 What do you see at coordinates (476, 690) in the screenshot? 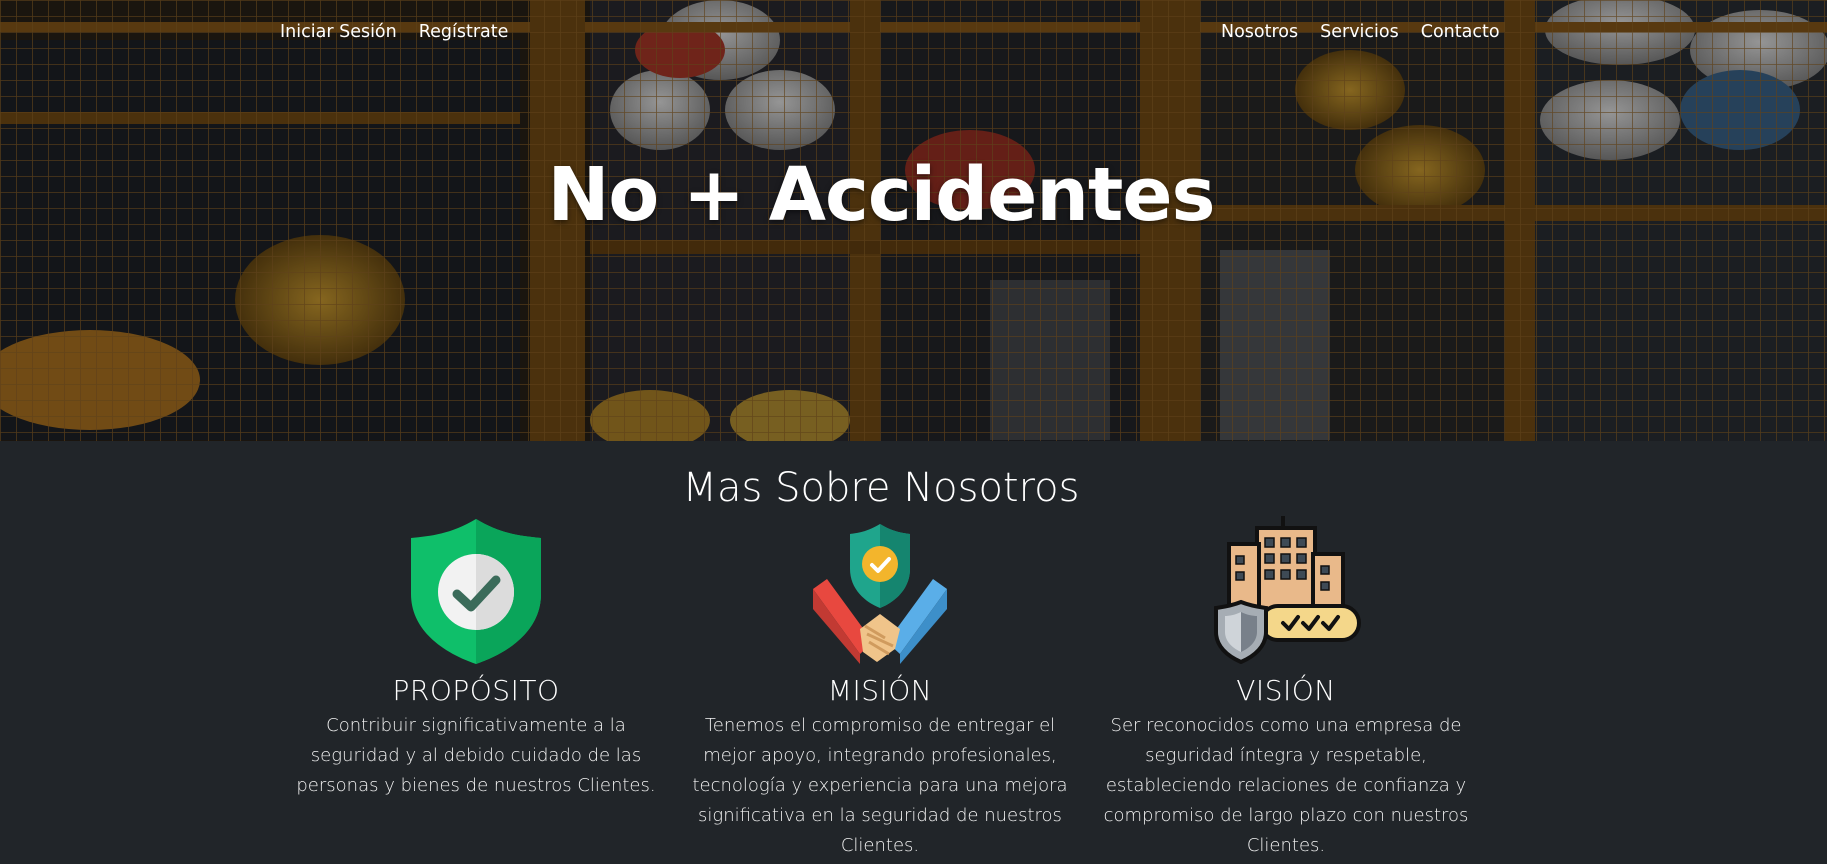
I see `purpose-title: PROPÓSITO` at bounding box center [476, 690].